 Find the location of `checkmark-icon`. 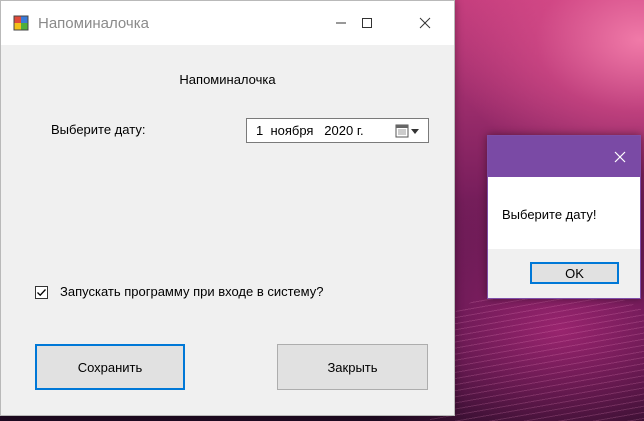

checkmark-icon is located at coordinates (41, 293).